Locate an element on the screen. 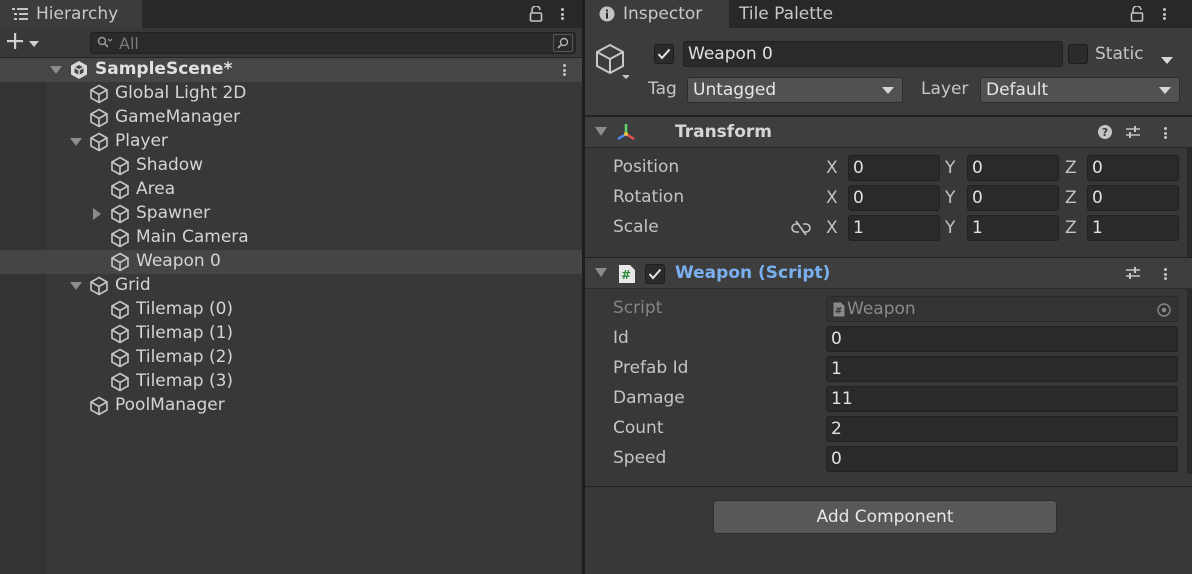 The width and height of the screenshot is (1192, 574). hierarchy-item: GameManager is located at coordinates (291, 118).